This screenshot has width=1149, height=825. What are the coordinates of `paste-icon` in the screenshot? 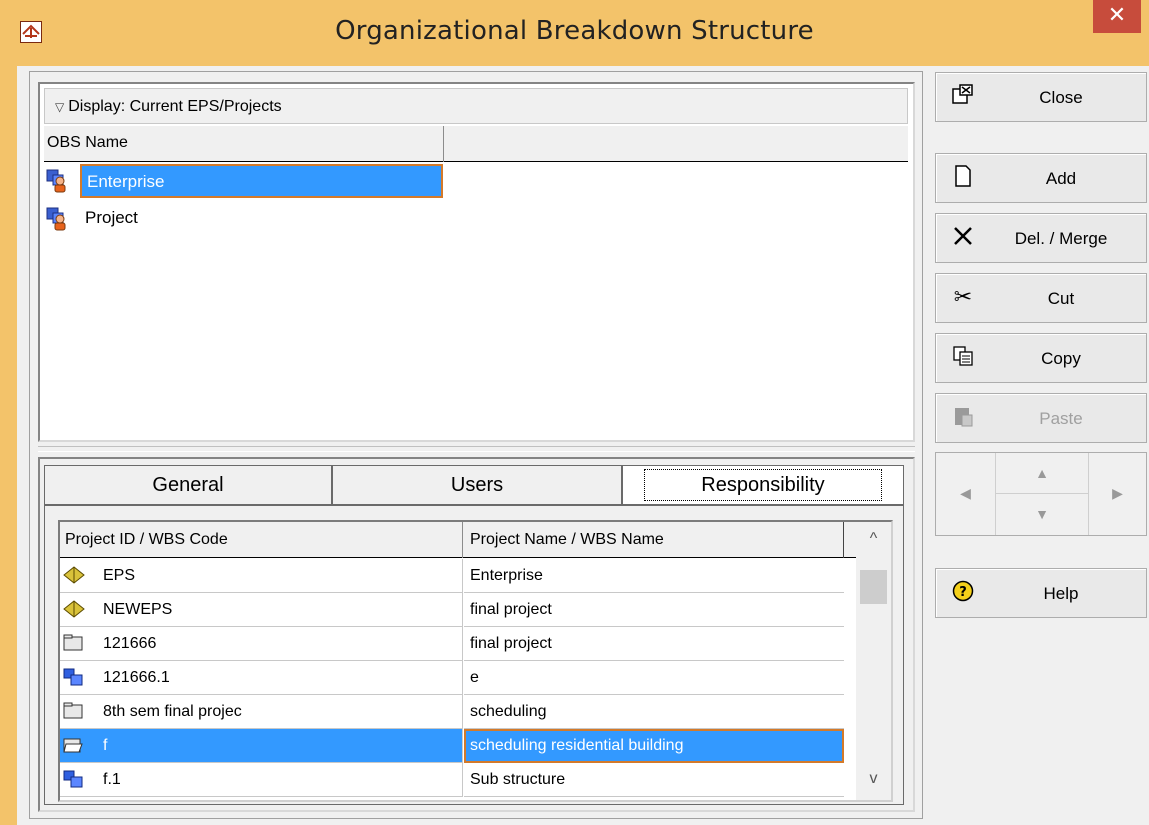 It's located at (963, 417).